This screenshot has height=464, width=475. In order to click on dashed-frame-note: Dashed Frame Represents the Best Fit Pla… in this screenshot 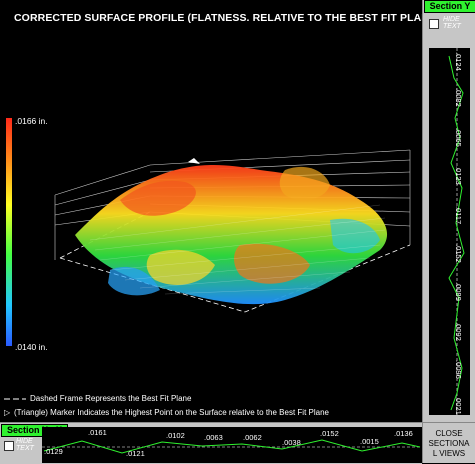, I will do `click(111, 398)`.